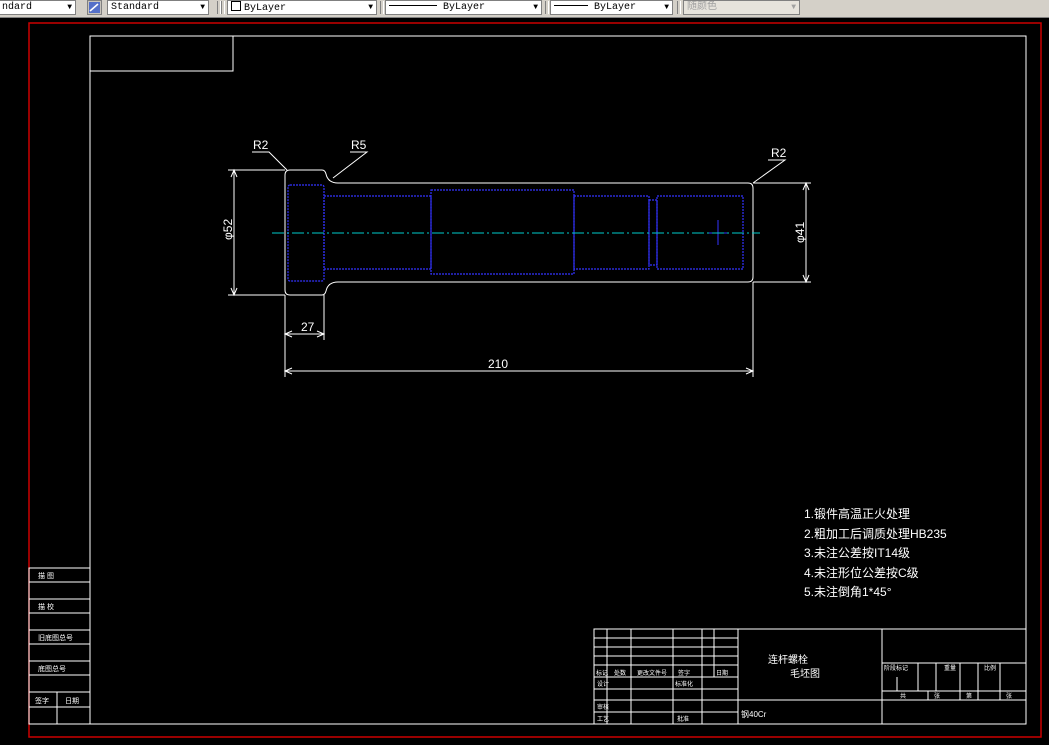 This screenshot has width=1049, height=745. I want to click on drawing-type: 毛坯图, so click(805, 674).